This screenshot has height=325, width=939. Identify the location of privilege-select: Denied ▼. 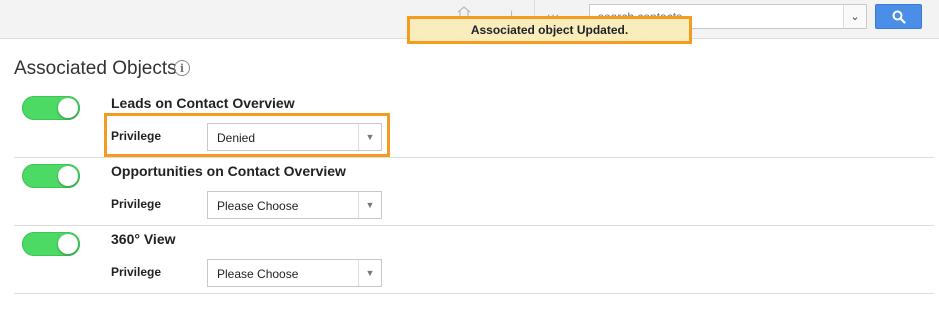
(294, 137).